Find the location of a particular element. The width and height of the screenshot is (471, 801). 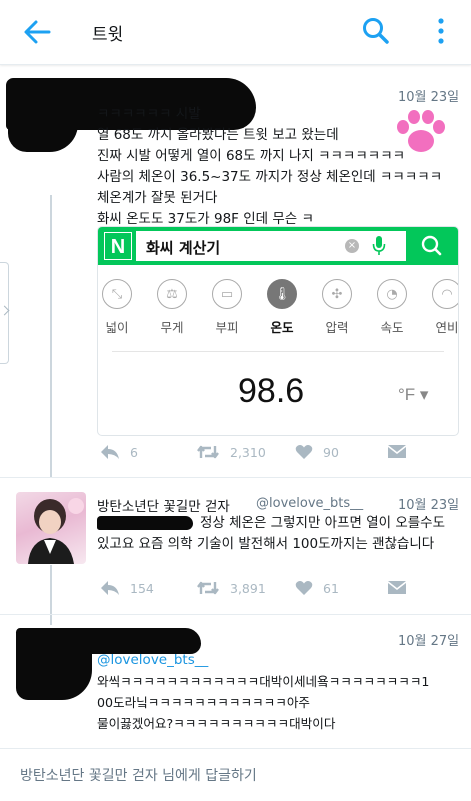

naver-search-icon is located at coordinates (432, 246).